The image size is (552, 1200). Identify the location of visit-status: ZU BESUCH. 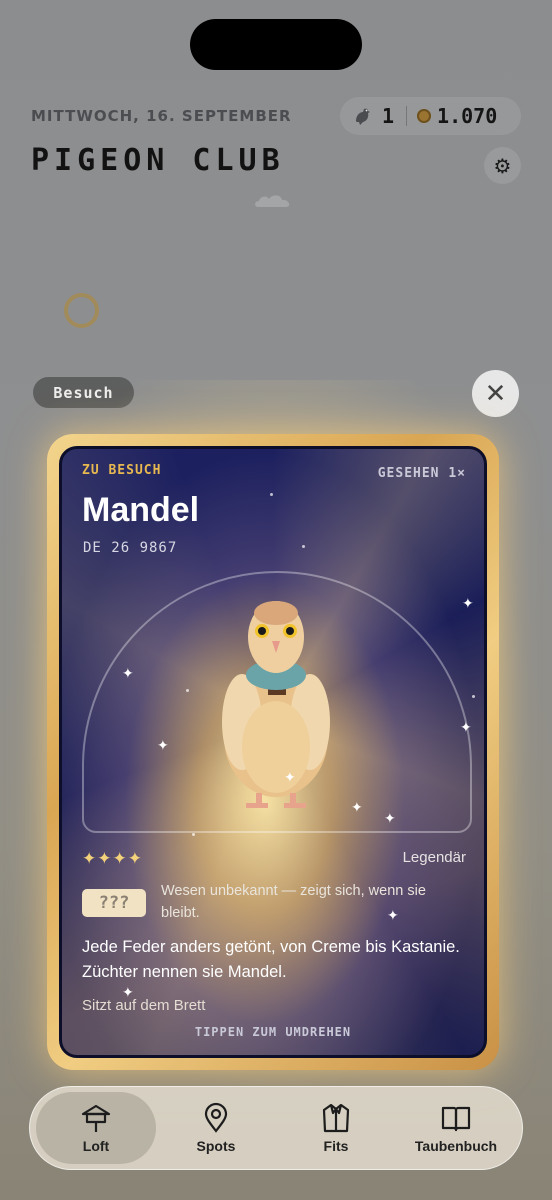
(122, 470).